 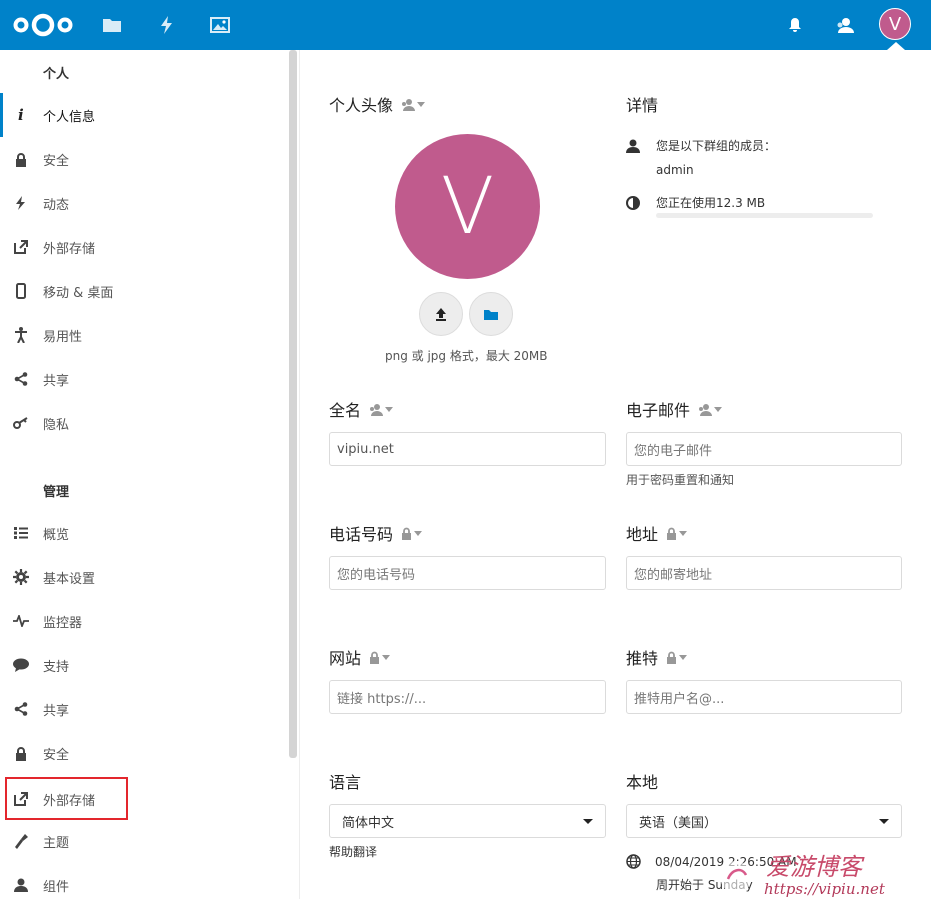 I want to click on files-icon, so click(x=112, y=25).